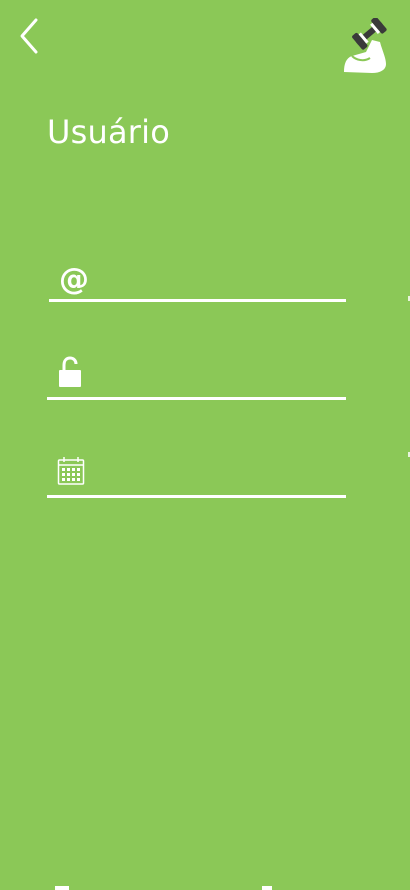 The height and width of the screenshot is (890, 410). I want to click on at-sign-icon: @, so click(74, 279).